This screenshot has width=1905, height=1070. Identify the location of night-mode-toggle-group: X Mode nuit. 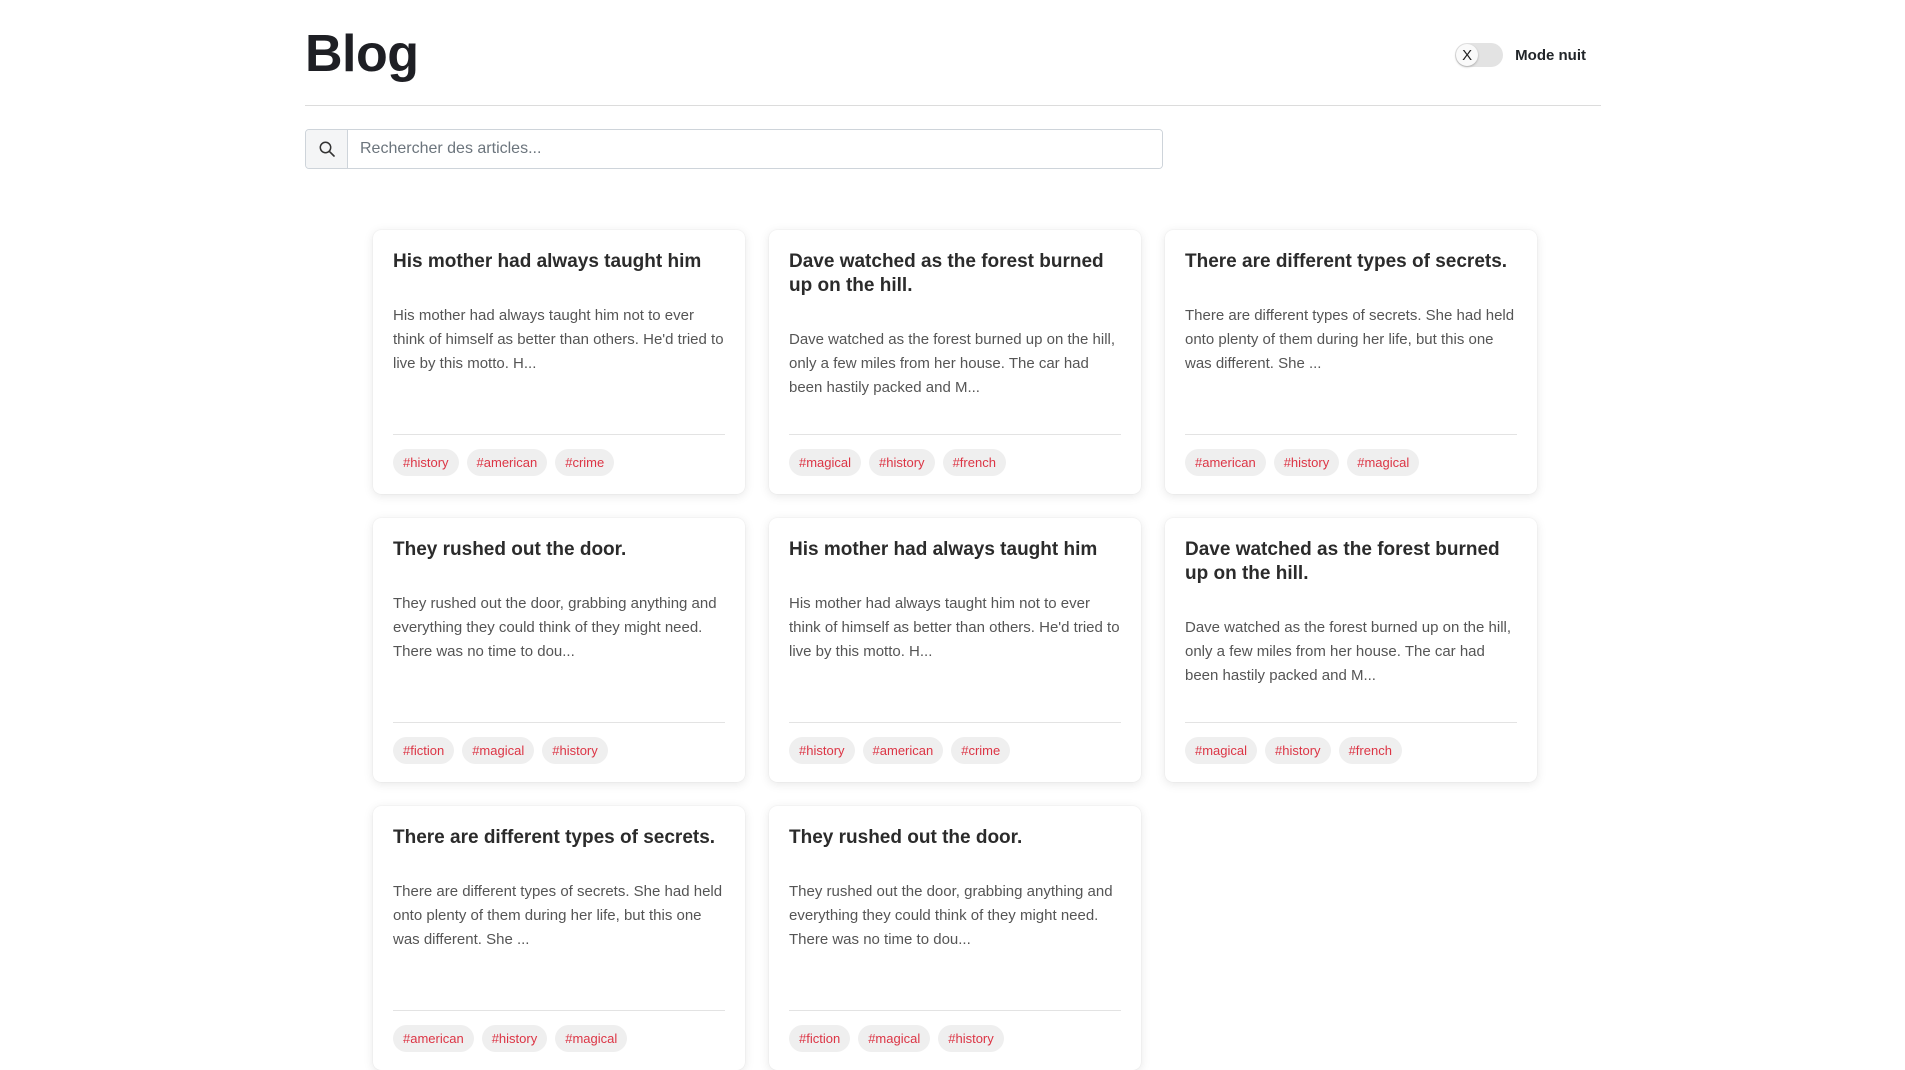
(1520, 55).